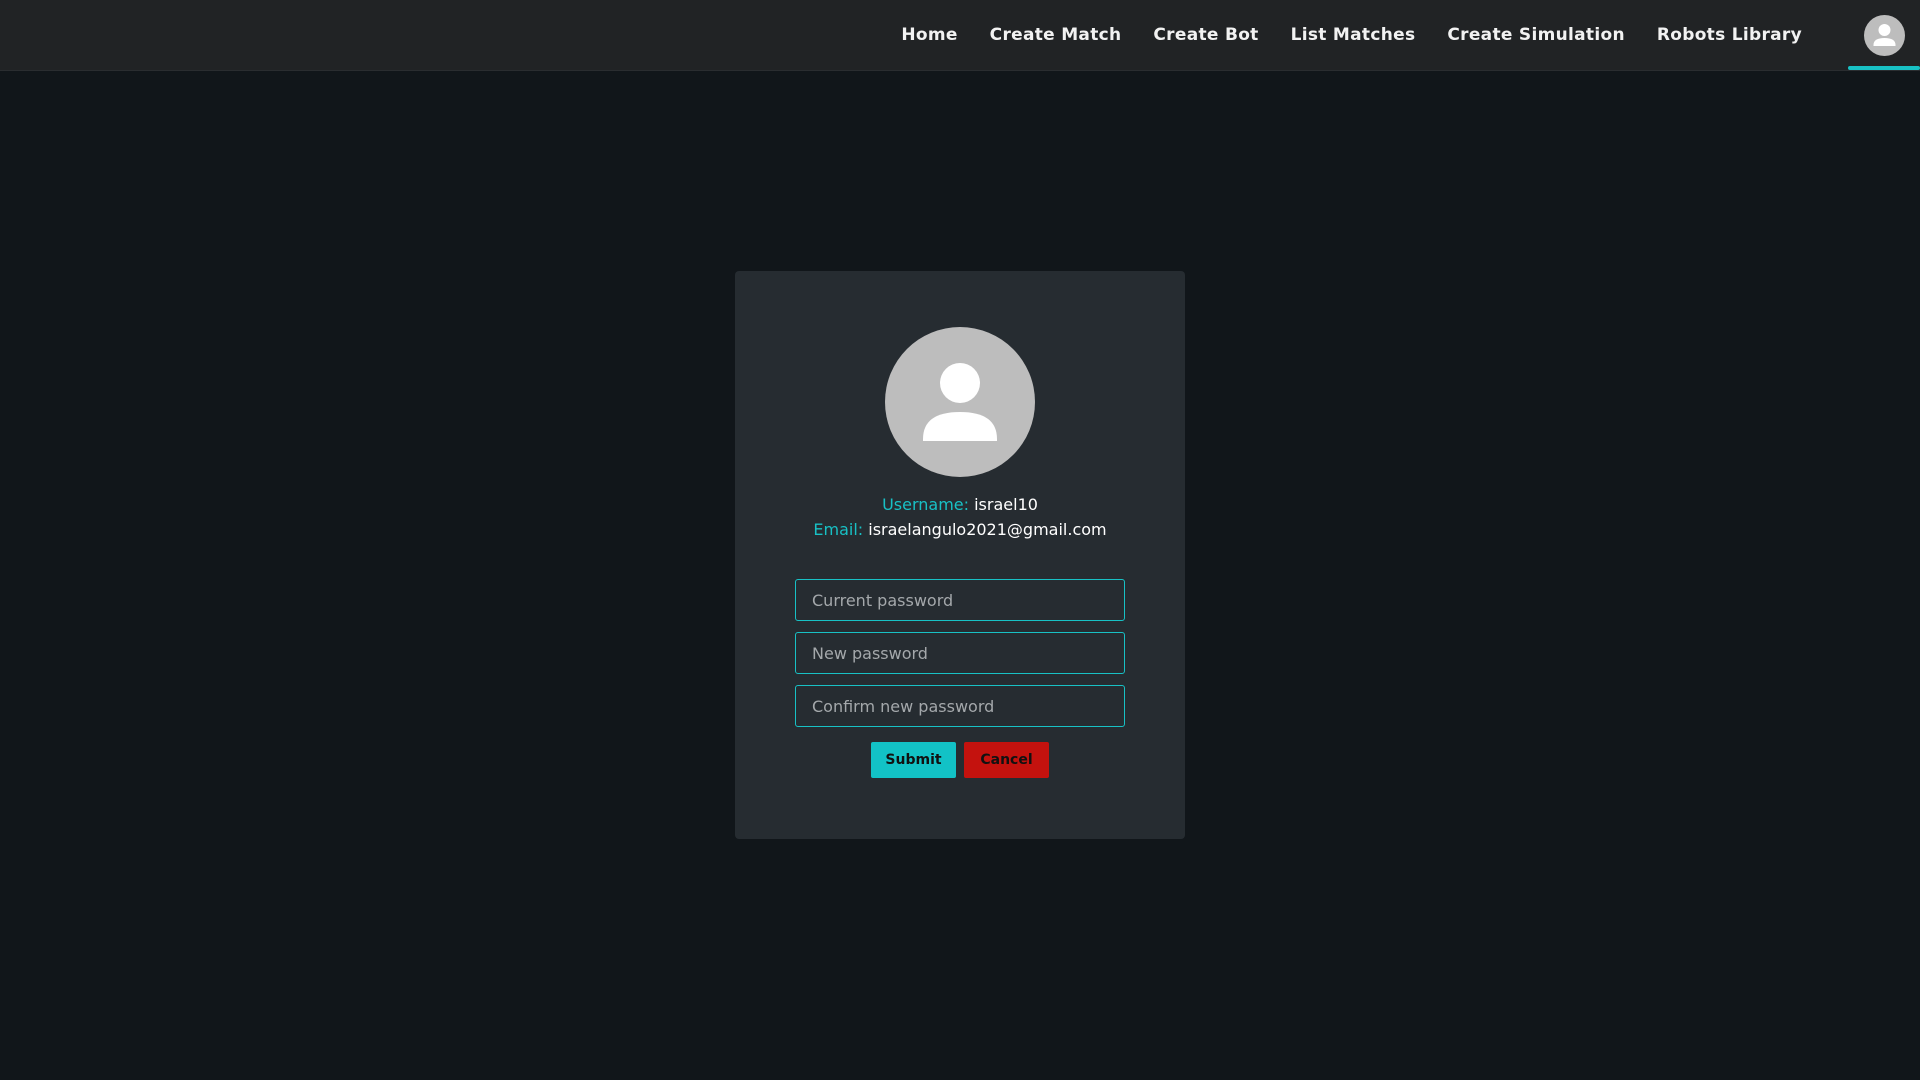 The width and height of the screenshot is (1920, 1080). I want to click on email-value: israelangulo2021@gmail.com, so click(987, 529).